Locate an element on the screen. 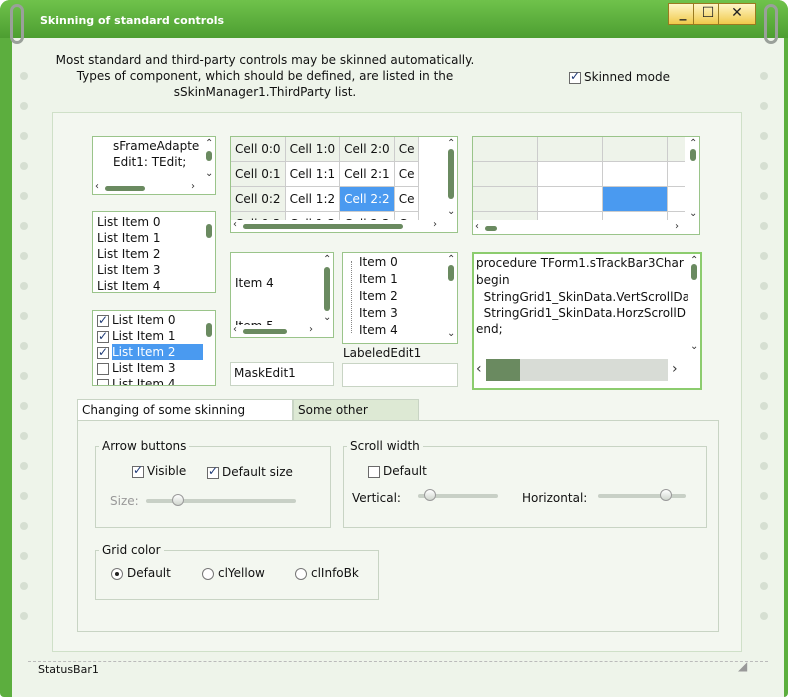 This screenshot has height=697, width=788. grid-cell: Cell 0:1 is located at coordinates (258, 174).